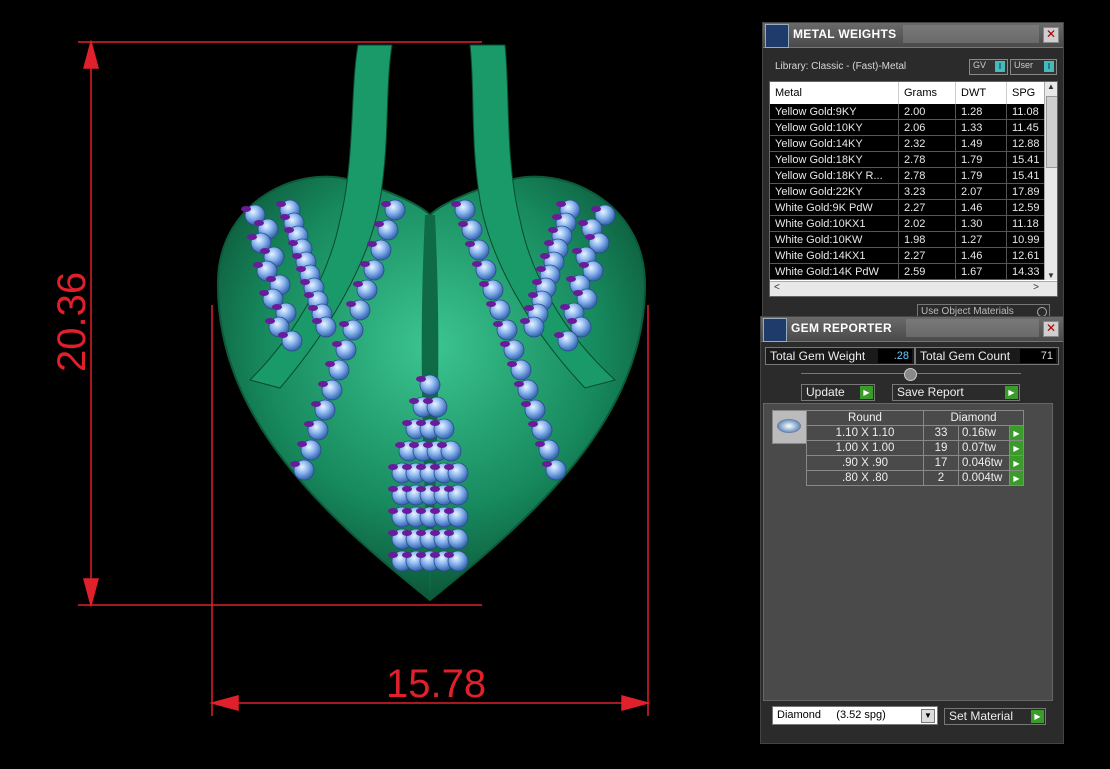 The image size is (1110, 769). Describe the element at coordinates (1026, 143) in the screenshot. I see `cell-spg: 12.88` at that location.